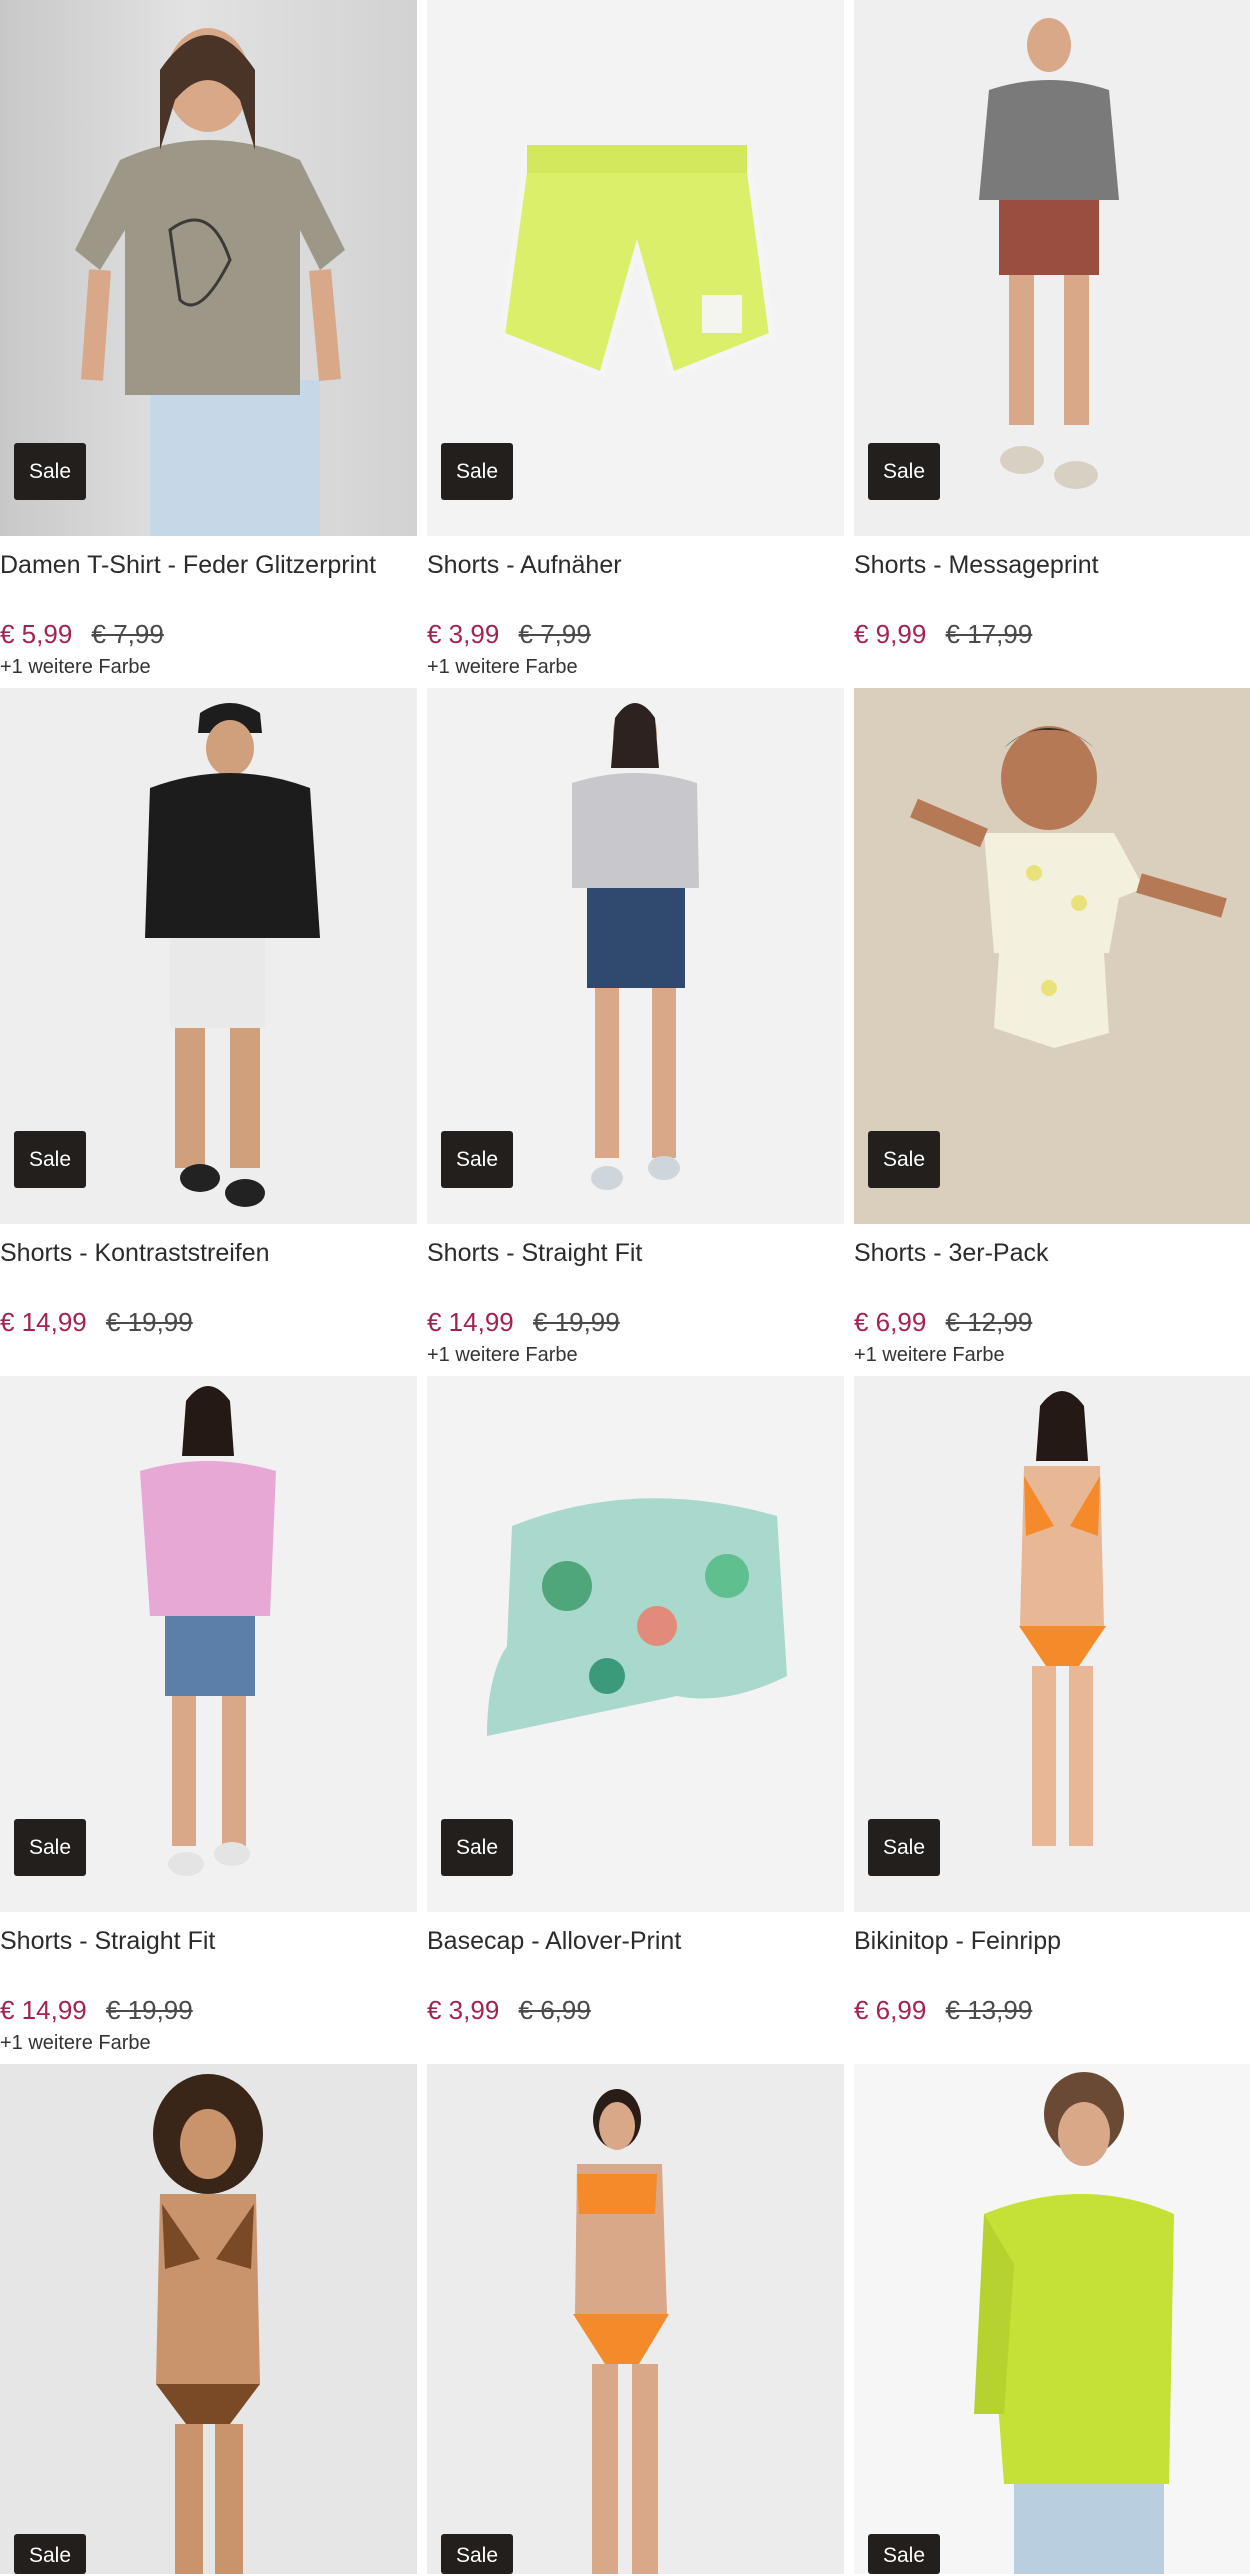  Describe the element at coordinates (1052, 634) in the screenshot. I see `price-row: € 9,99 € 17,99` at that location.